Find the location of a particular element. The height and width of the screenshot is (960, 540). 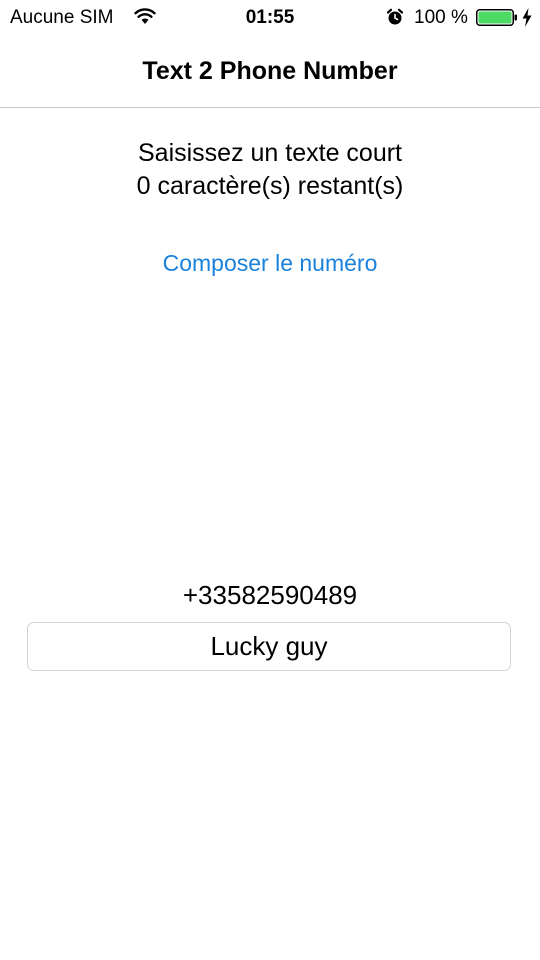

compose-number-button: Composer le numéro is located at coordinates (270, 263).